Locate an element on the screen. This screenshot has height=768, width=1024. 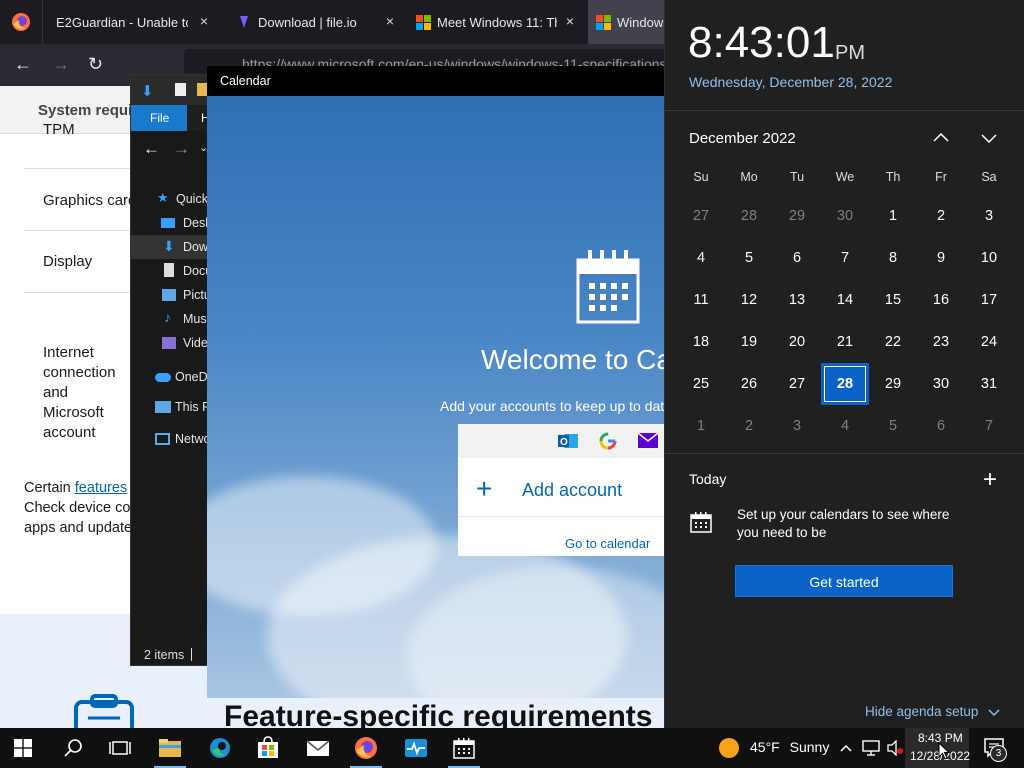
accounts-card: O + Add account Go to calendar is located at coordinates (561, 490).